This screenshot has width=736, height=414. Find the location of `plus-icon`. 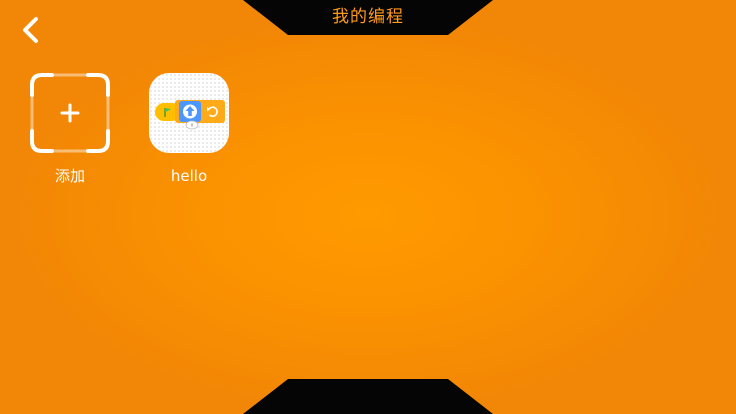

plus-icon is located at coordinates (70, 113).